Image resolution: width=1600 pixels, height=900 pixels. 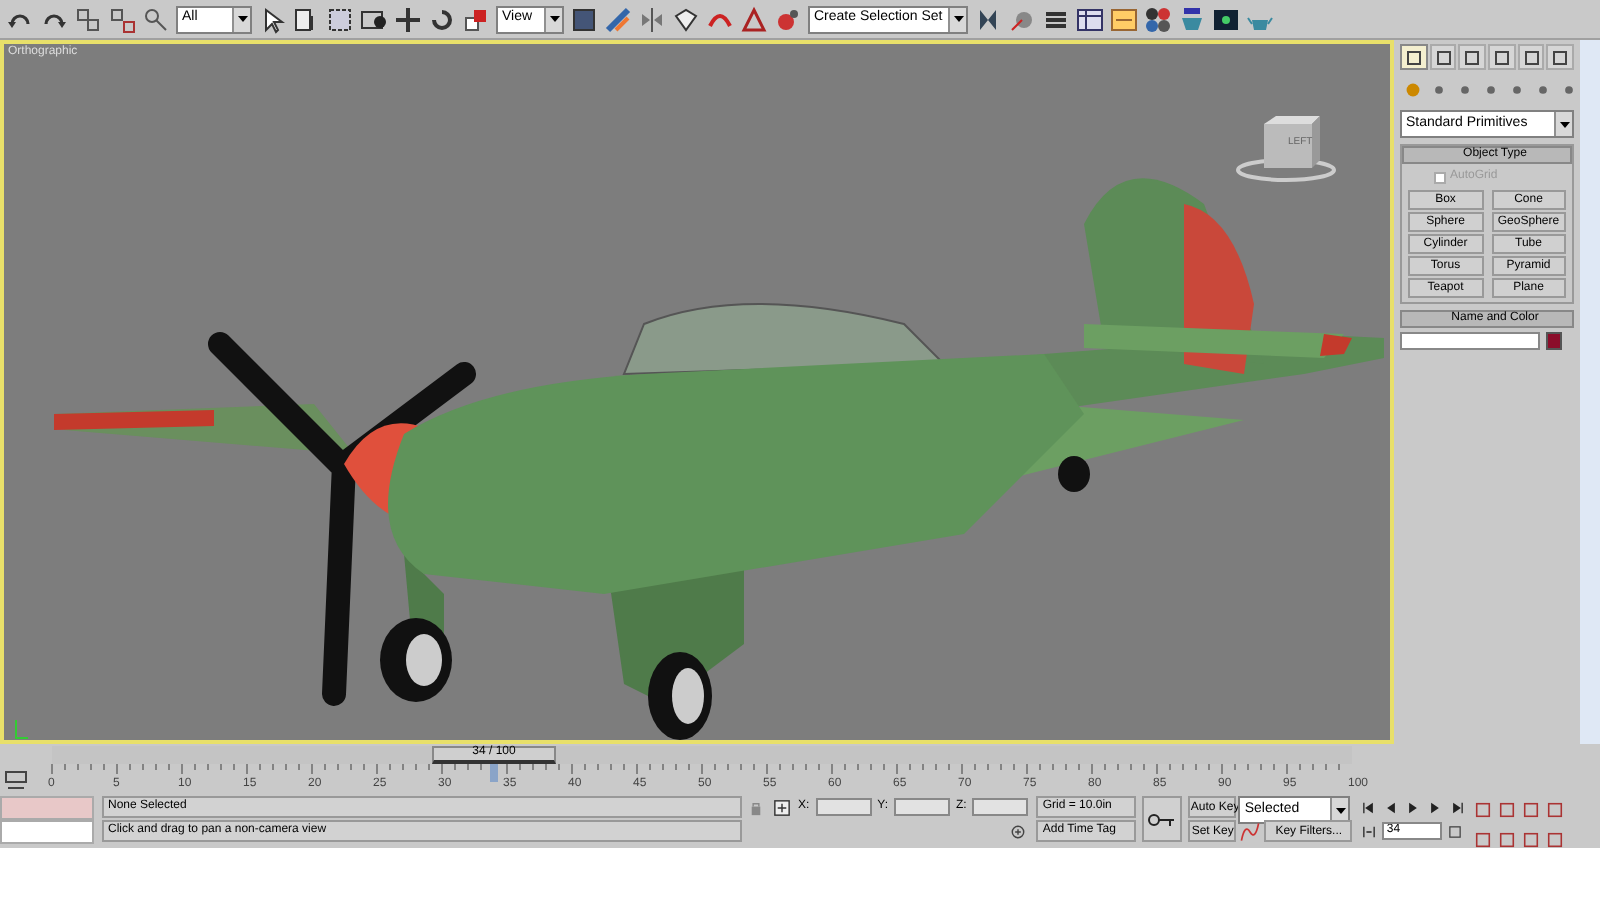 What do you see at coordinates (374, 19) in the screenshot?
I see `window-crossing-icon` at bounding box center [374, 19].